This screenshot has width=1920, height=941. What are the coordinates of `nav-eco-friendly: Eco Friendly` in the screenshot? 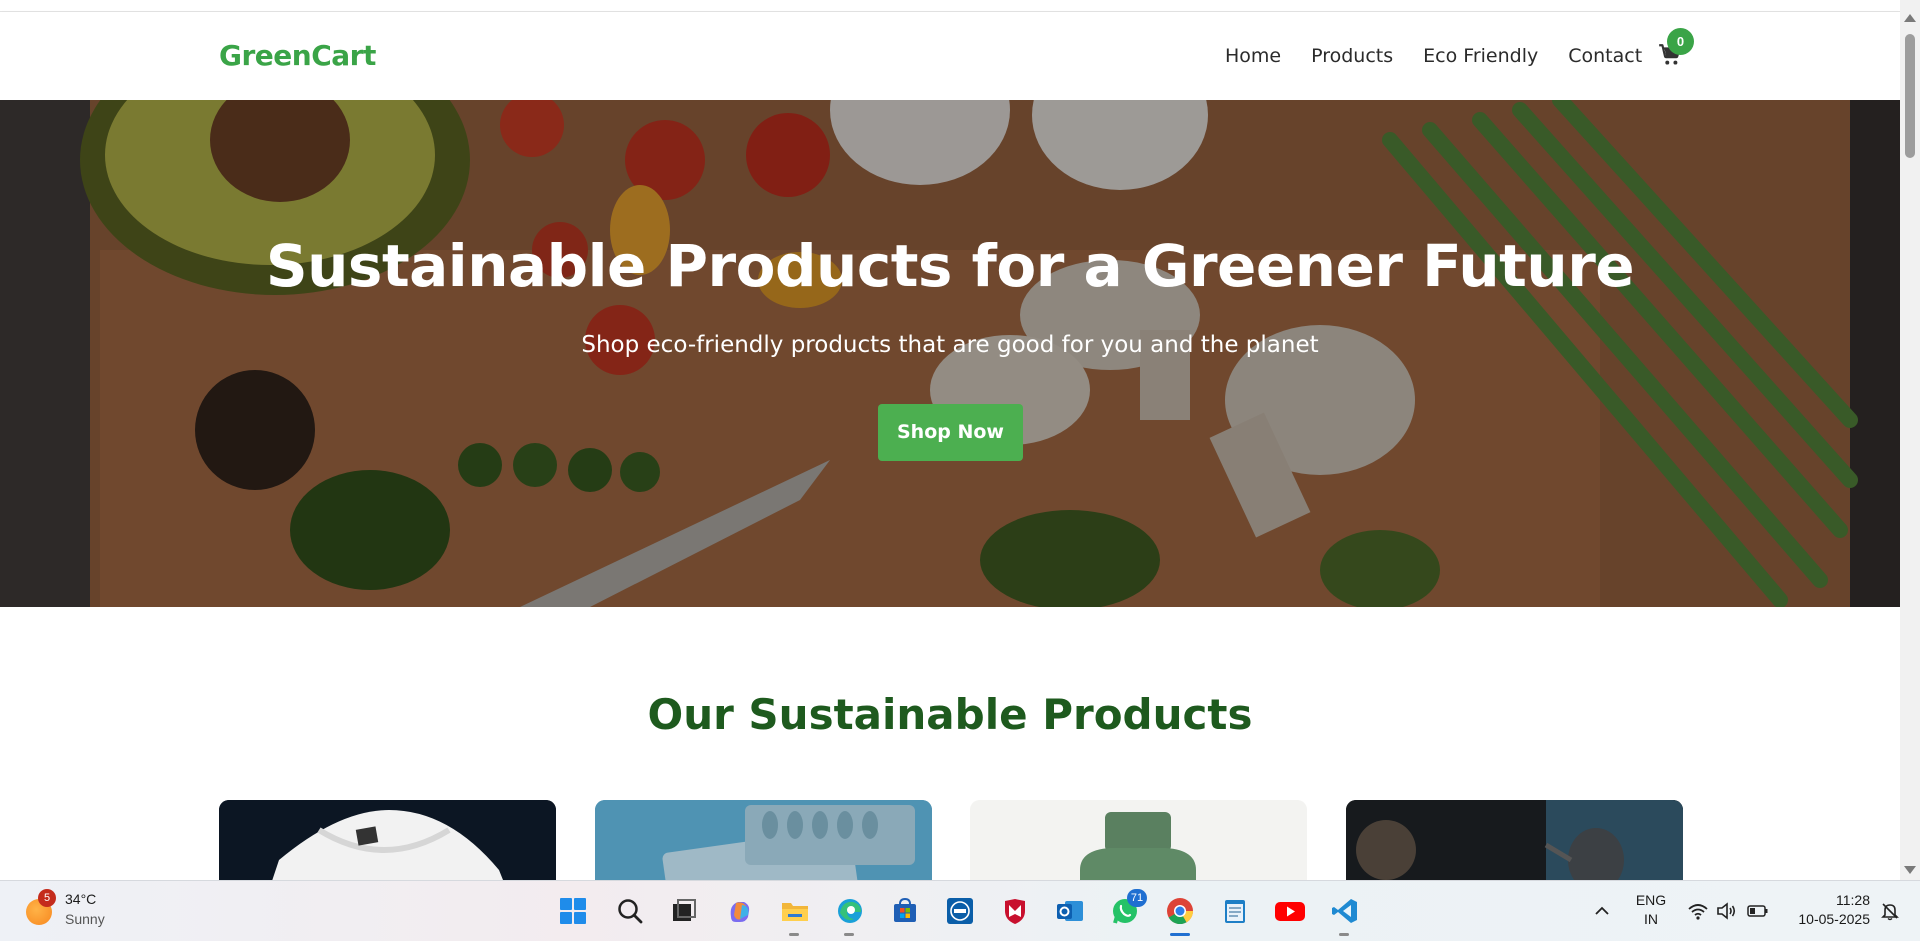 It's located at (1480, 56).